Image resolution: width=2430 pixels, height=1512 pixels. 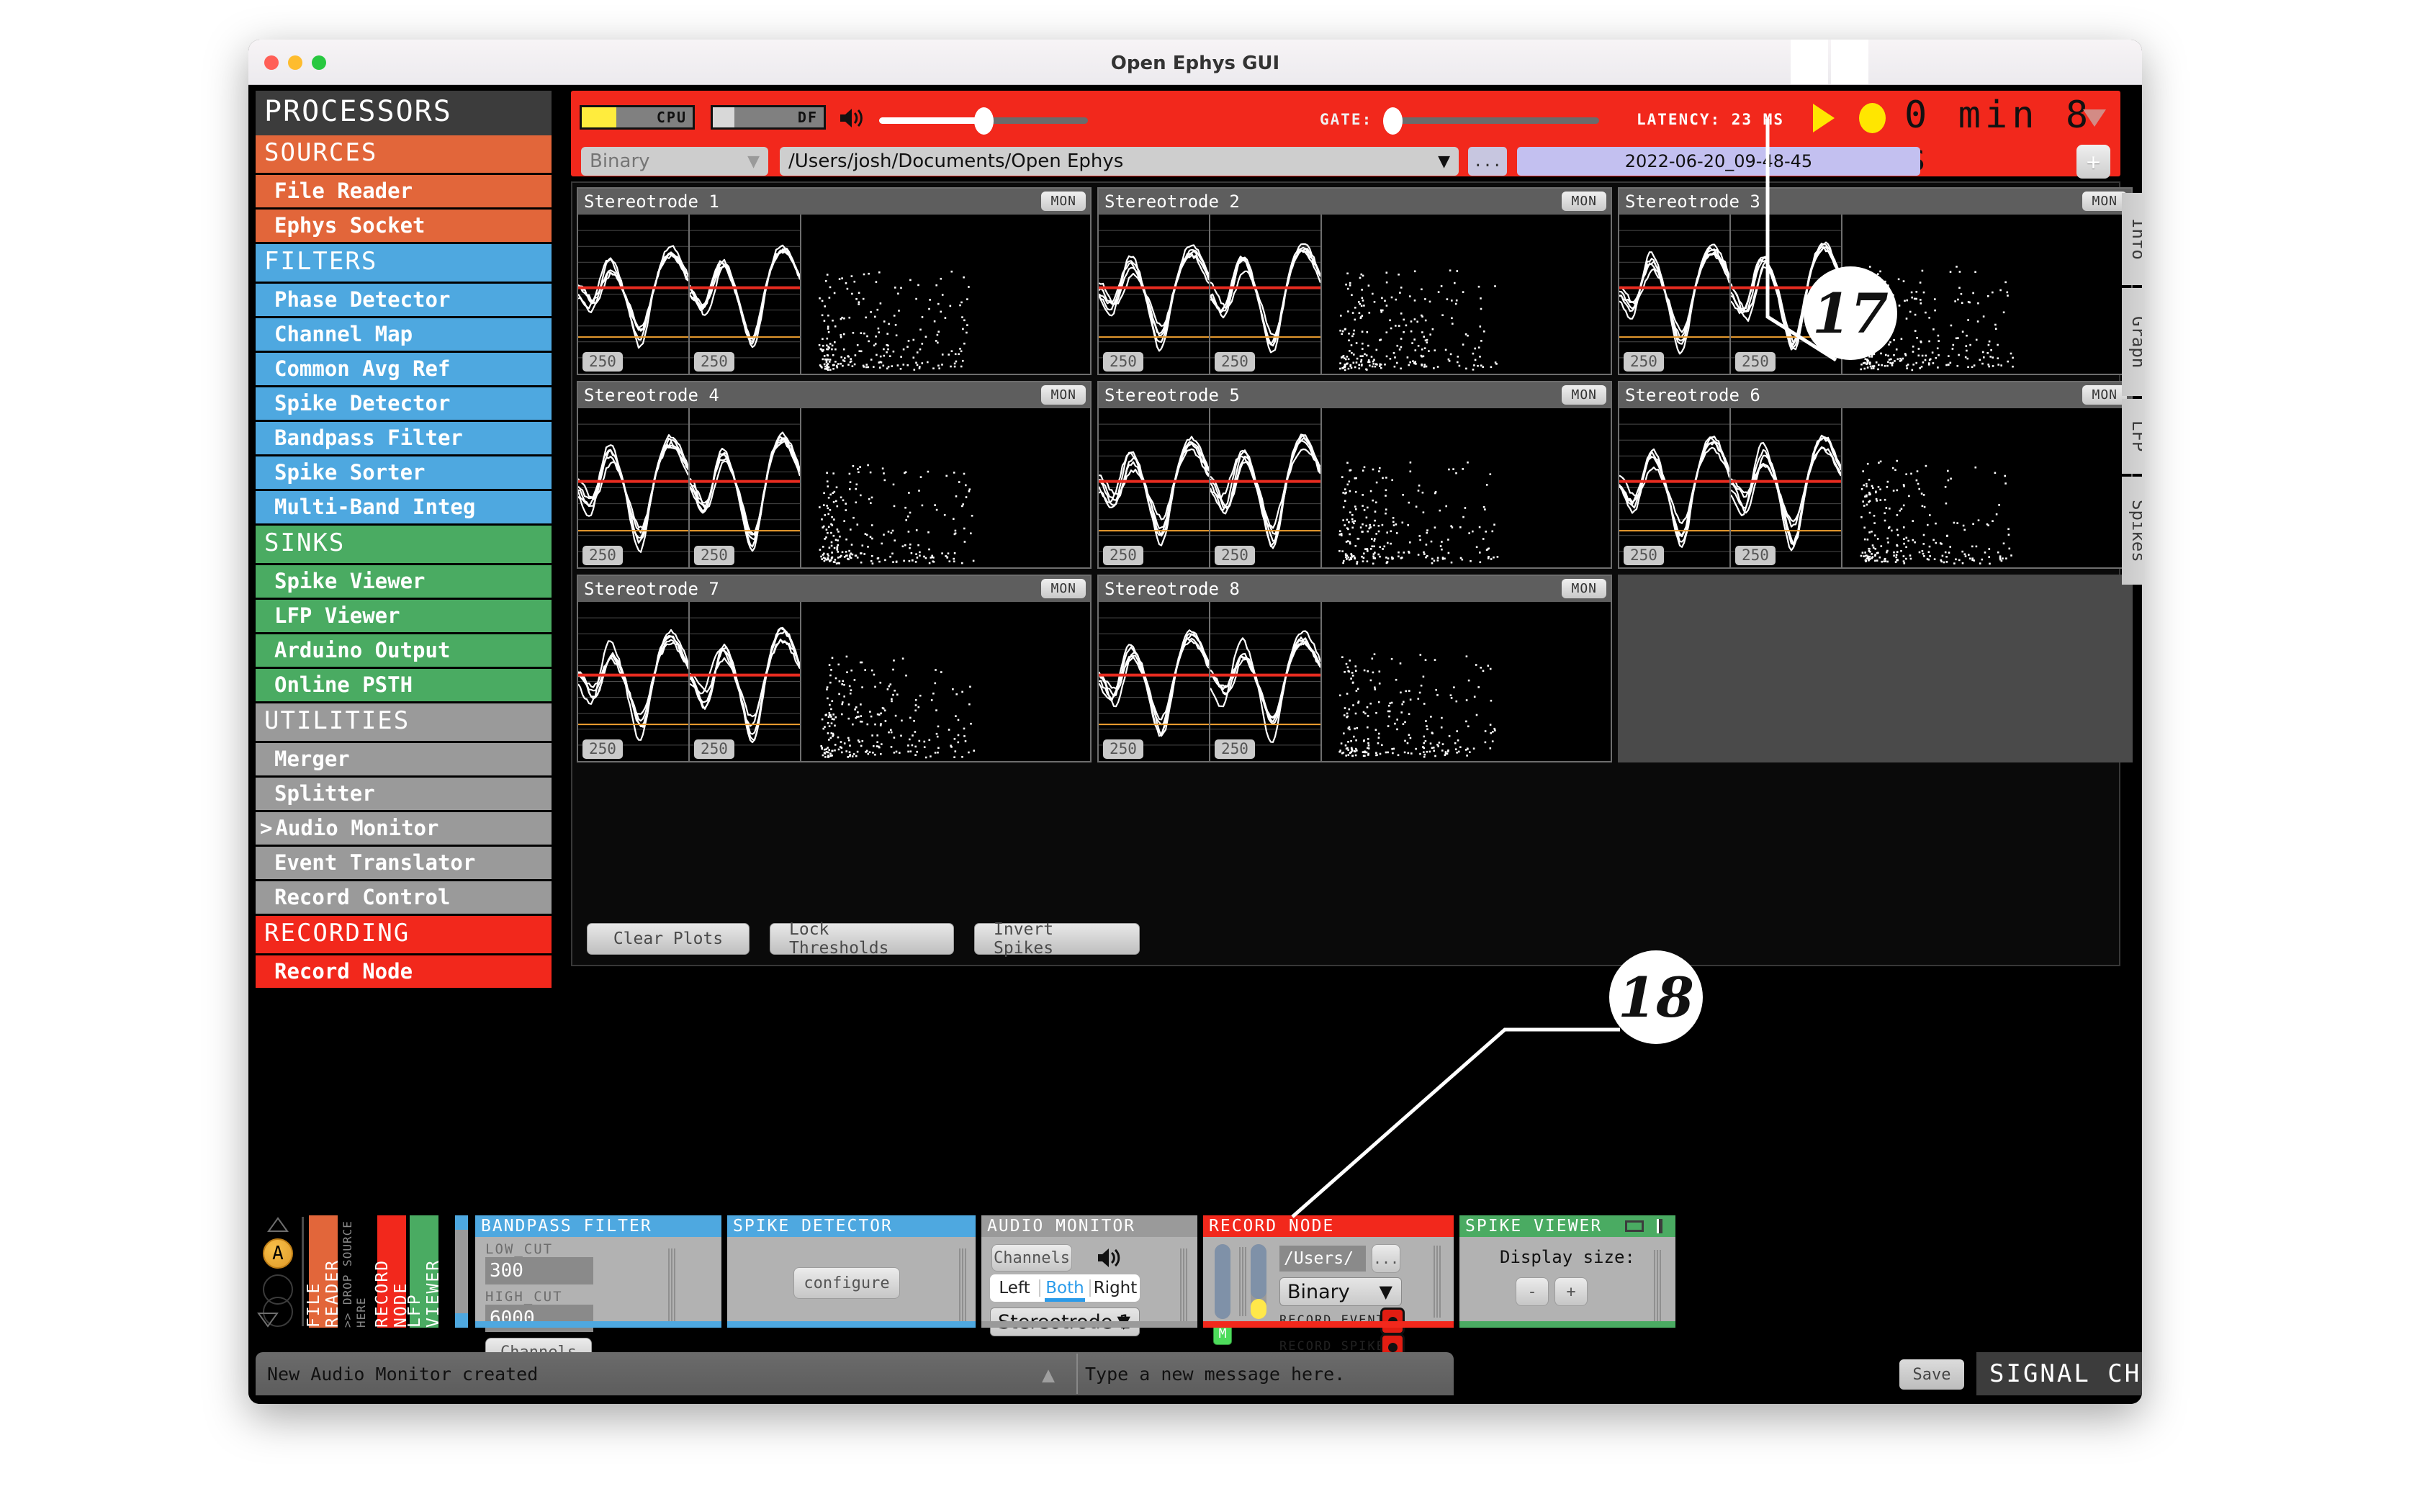 I want to click on callout-18: 18, so click(x=1656, y=997).